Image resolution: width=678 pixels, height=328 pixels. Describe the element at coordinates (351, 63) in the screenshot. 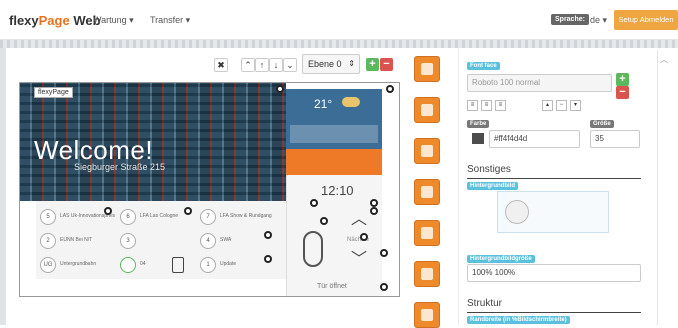

I see `layer-arrow-icon: ⇕` at that location.